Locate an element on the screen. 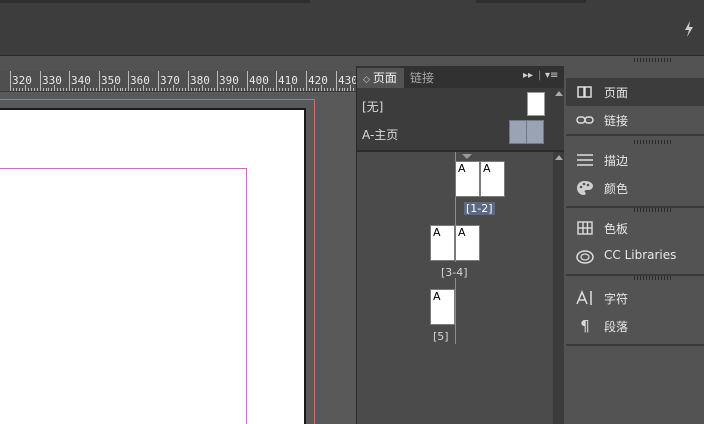 This screenshot has height=424, width=704. horizontal-ruler: 320 330 340 350 360 370 380 390 400 410 420 430 is located at coordinates (178, 81).